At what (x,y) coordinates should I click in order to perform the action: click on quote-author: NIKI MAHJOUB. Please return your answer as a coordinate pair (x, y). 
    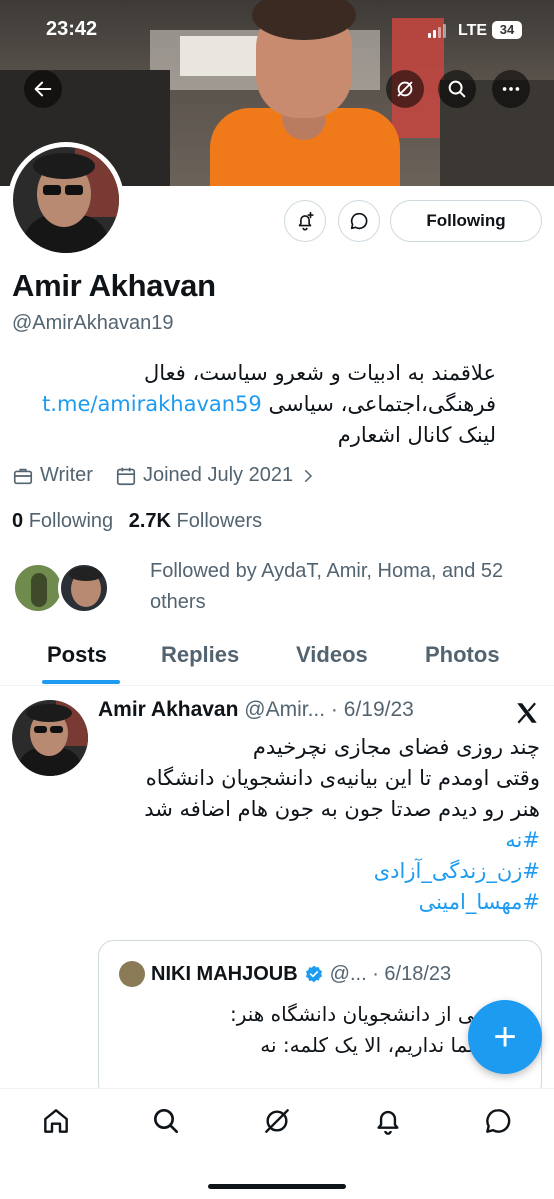
    Looking at the image, I should click on (224, 973).